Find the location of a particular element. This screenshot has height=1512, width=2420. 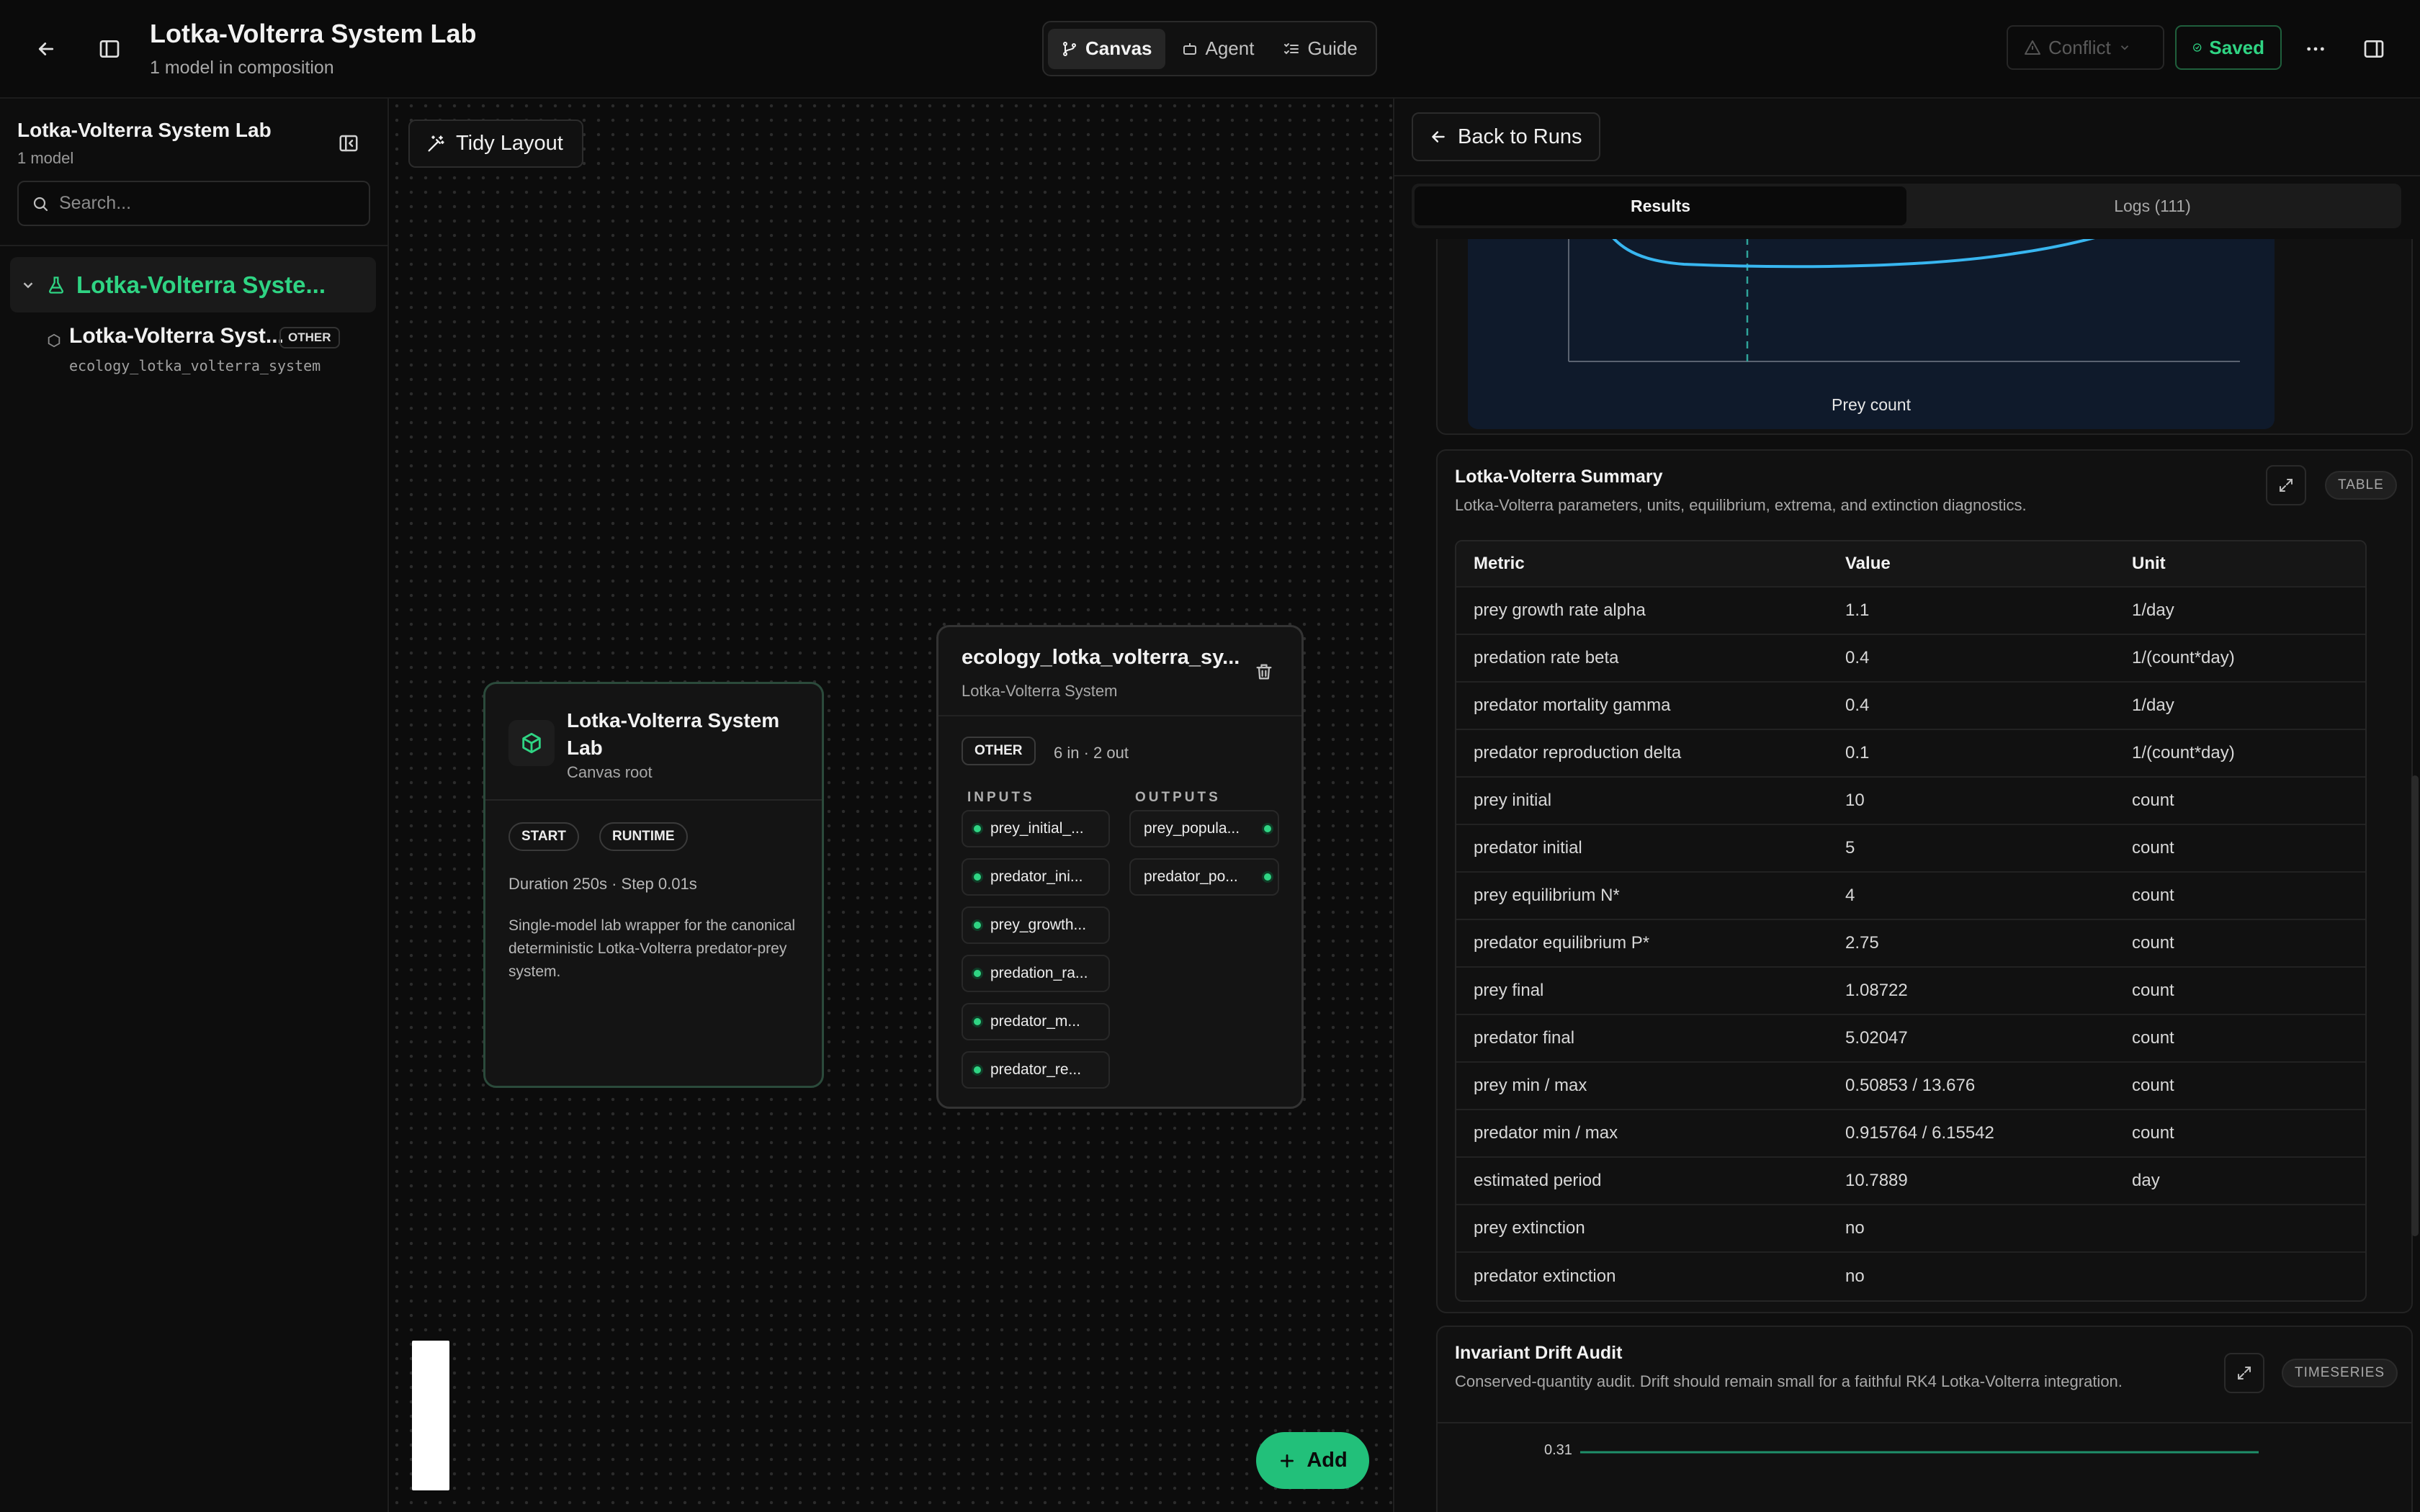

tidy-layout-button: Tidy Layout is located at coordinates (496, 144).